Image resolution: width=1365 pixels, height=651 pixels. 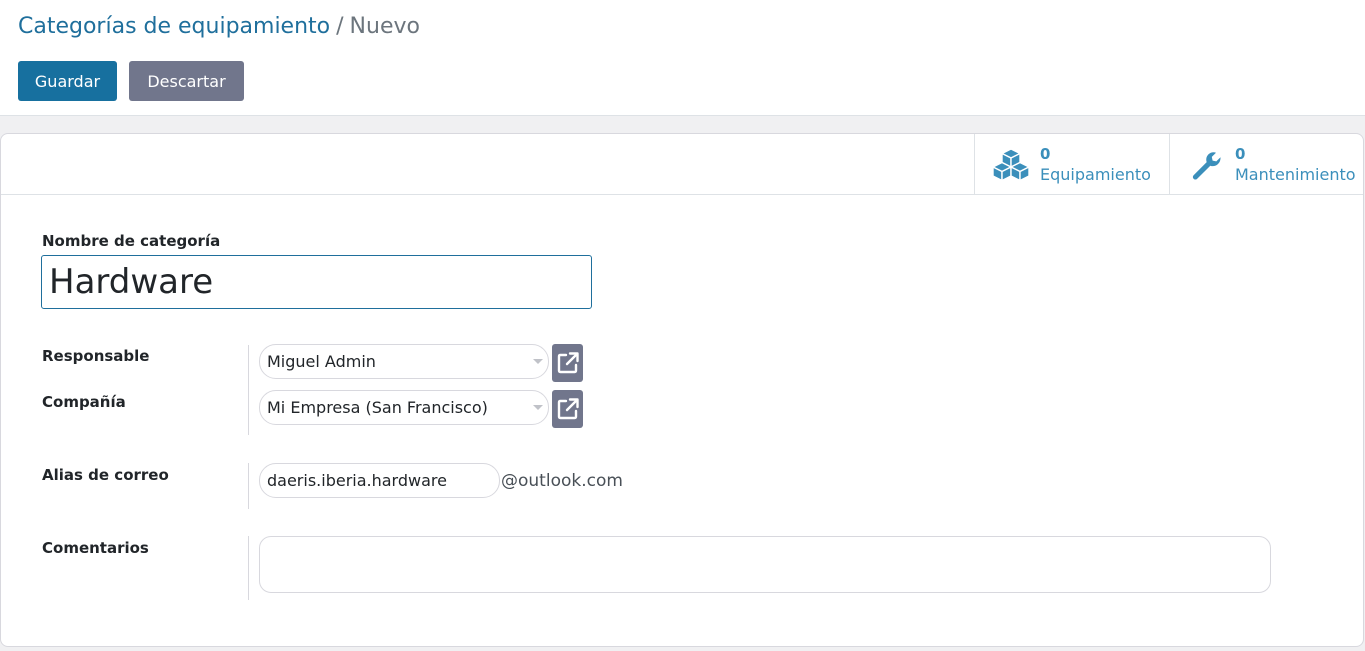 I want to click on cubes-icon, so click(x=1011, y=165).